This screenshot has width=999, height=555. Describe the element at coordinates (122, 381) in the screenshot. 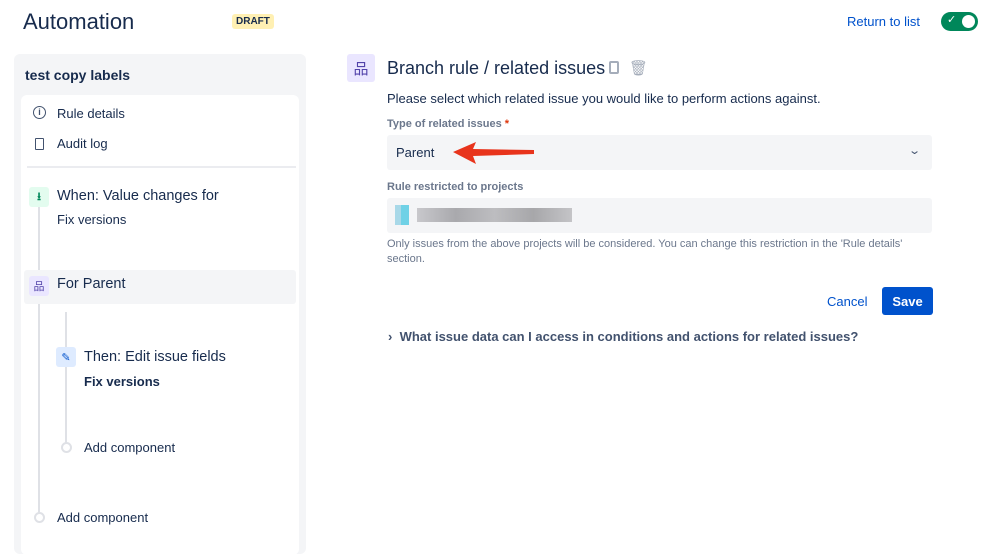

I see `action-detail: Fix versions` at that location.